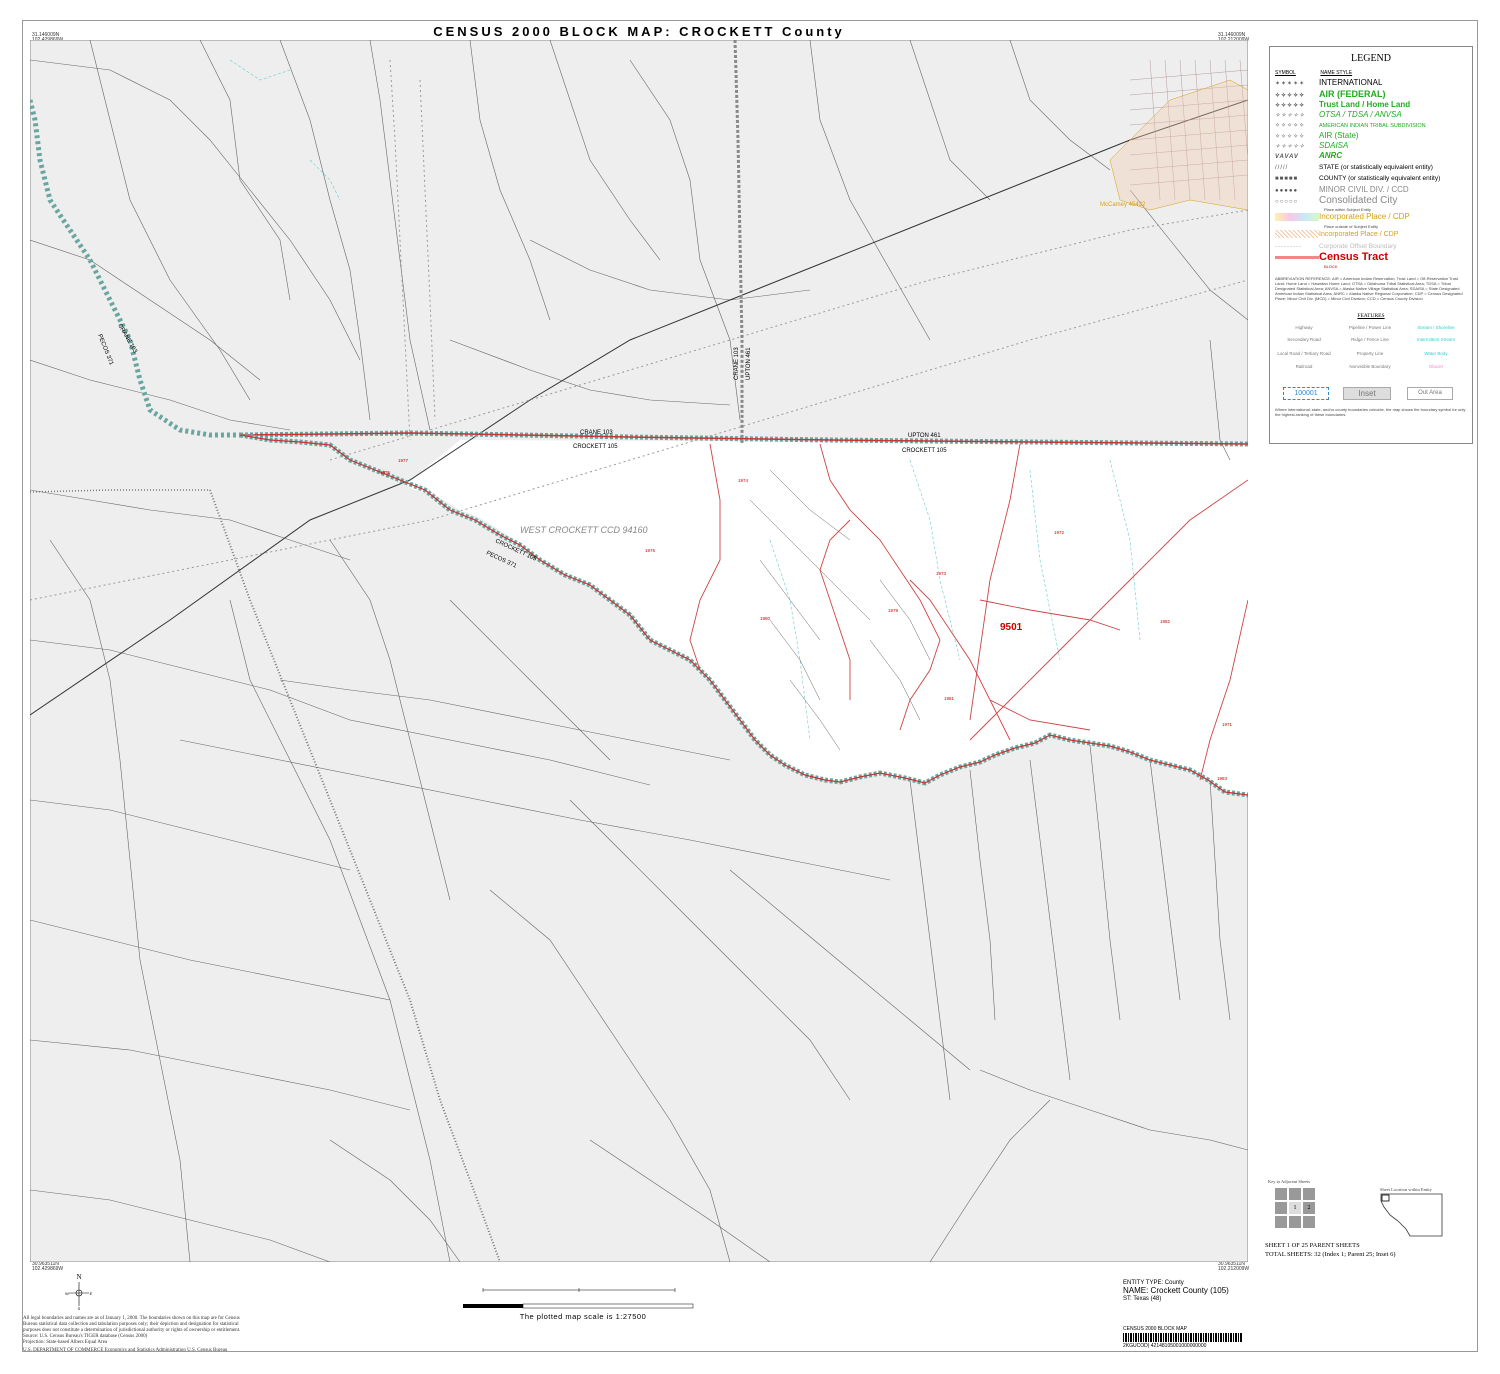 This screenshot has height=1374, width=1500. What do you see at coordinates (1287, 157) in the screenshot?
I see `legend-symbol: VAVAV` at bounding box center [1287, 157].